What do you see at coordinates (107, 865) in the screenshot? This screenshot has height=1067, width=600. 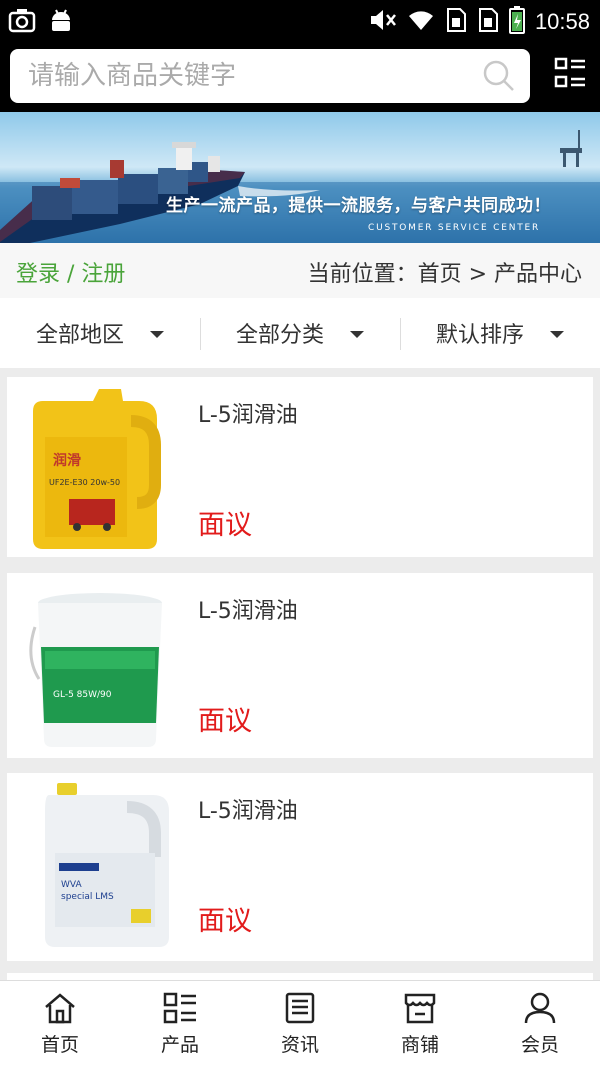 I see `white-oil-bottle-image: WVA special LMS` at bounding box center [107, 865].